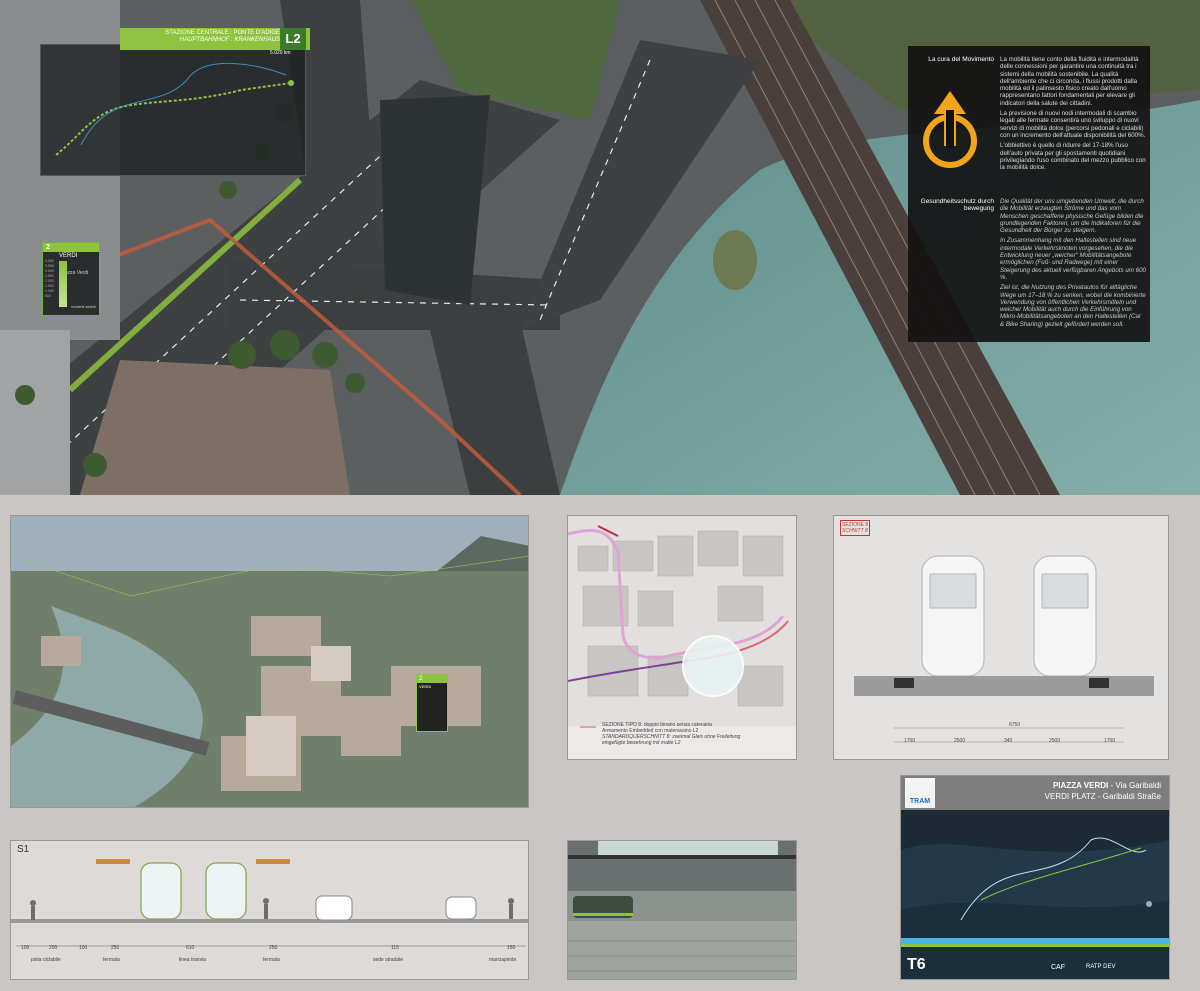 This screenshot has width=1200, height=991. I want to click on movement-icon, so click(950, 129).